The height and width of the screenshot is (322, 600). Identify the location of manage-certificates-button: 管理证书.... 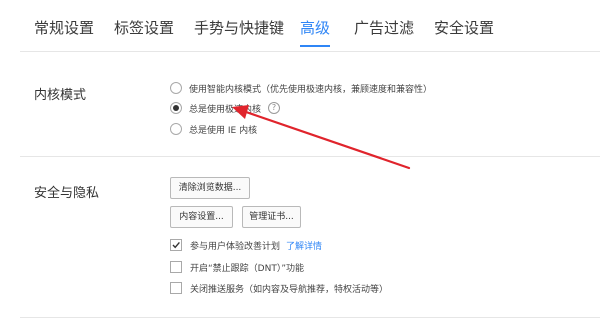
(271, 217).